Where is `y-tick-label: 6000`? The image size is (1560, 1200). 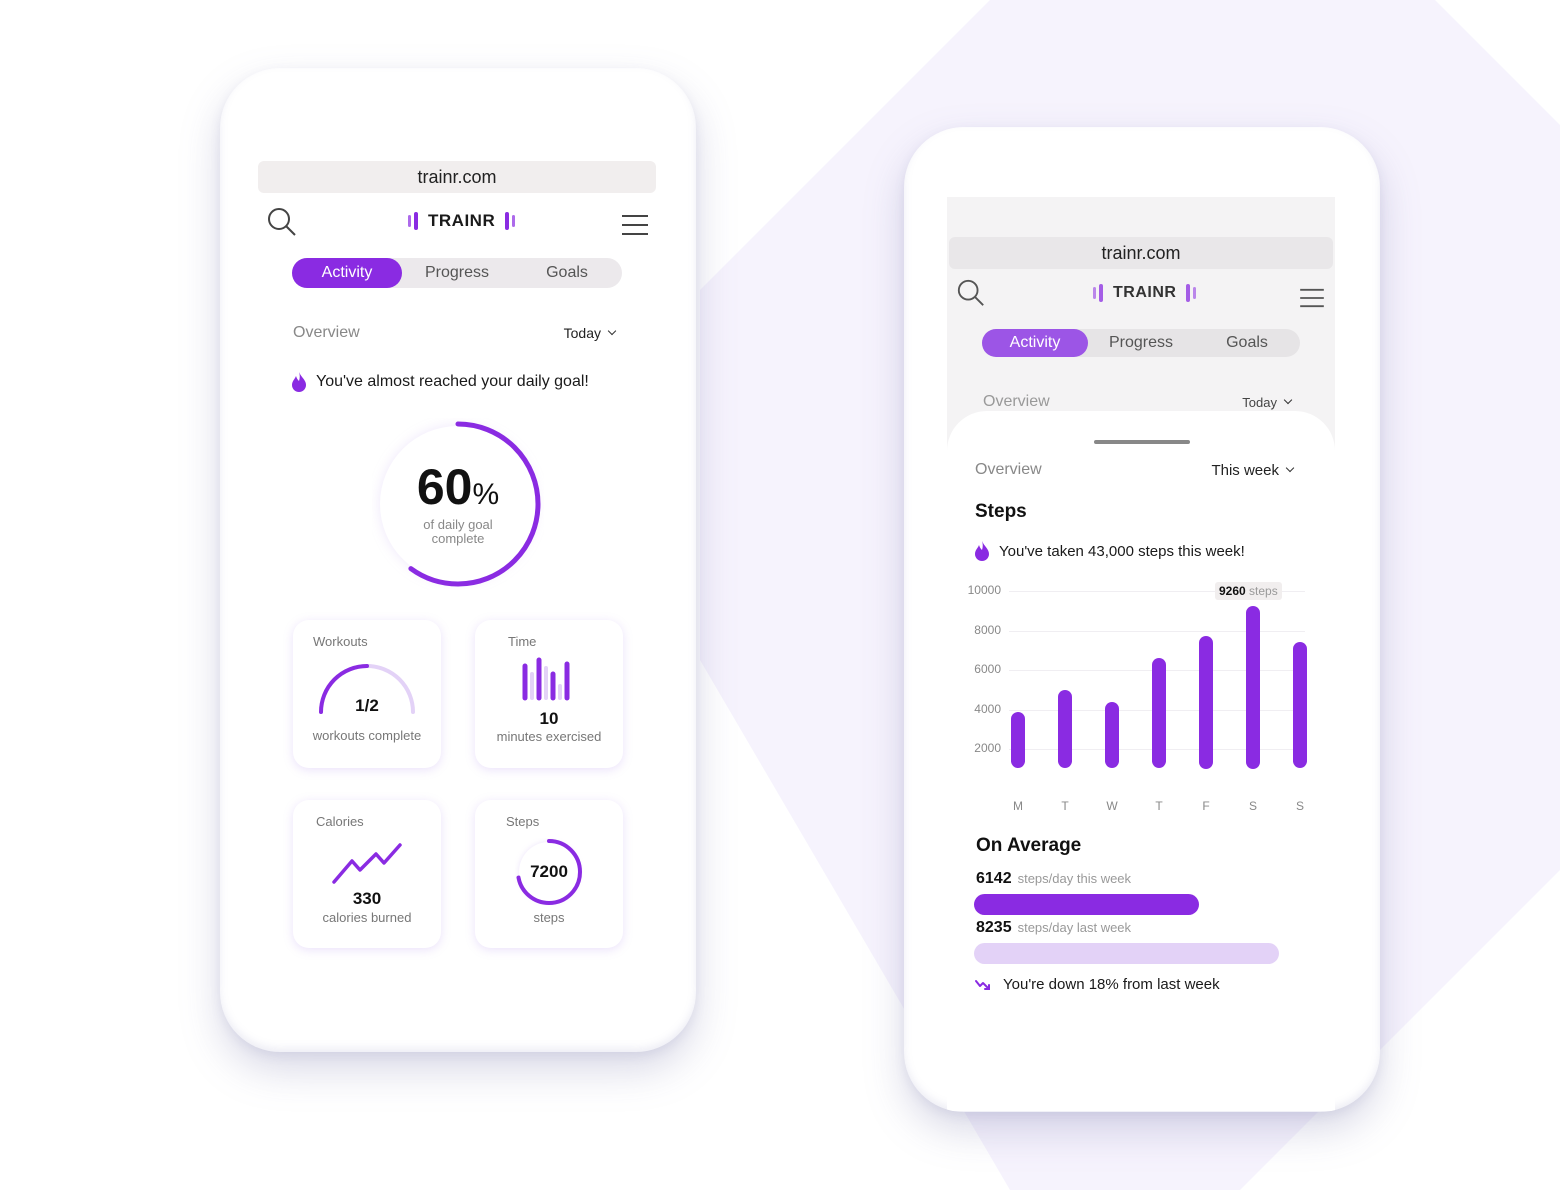
y-tick-label: 6000 is located at coordinates (987, 669).